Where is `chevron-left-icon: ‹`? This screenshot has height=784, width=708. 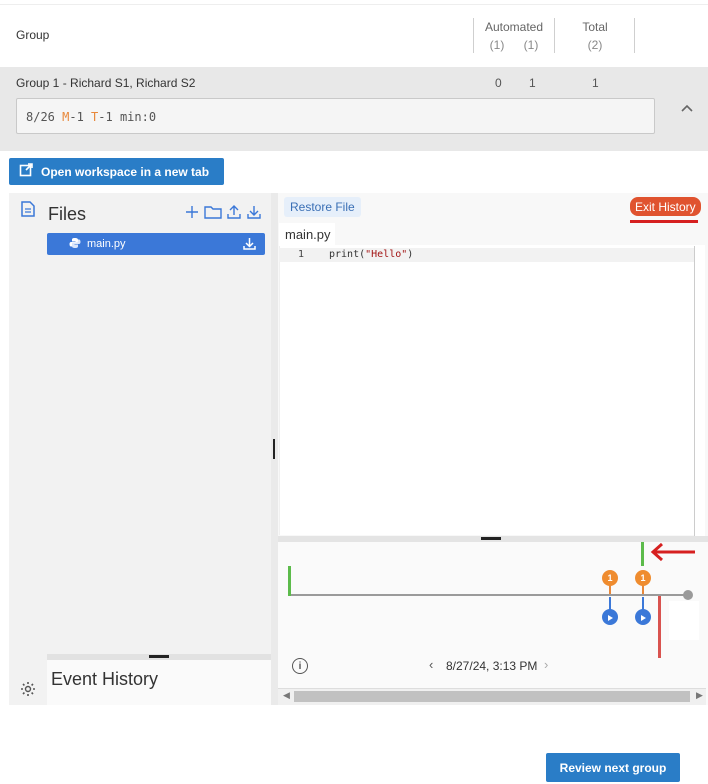 chevron-left-icon: ‹ is located at coordinates (431, 664).